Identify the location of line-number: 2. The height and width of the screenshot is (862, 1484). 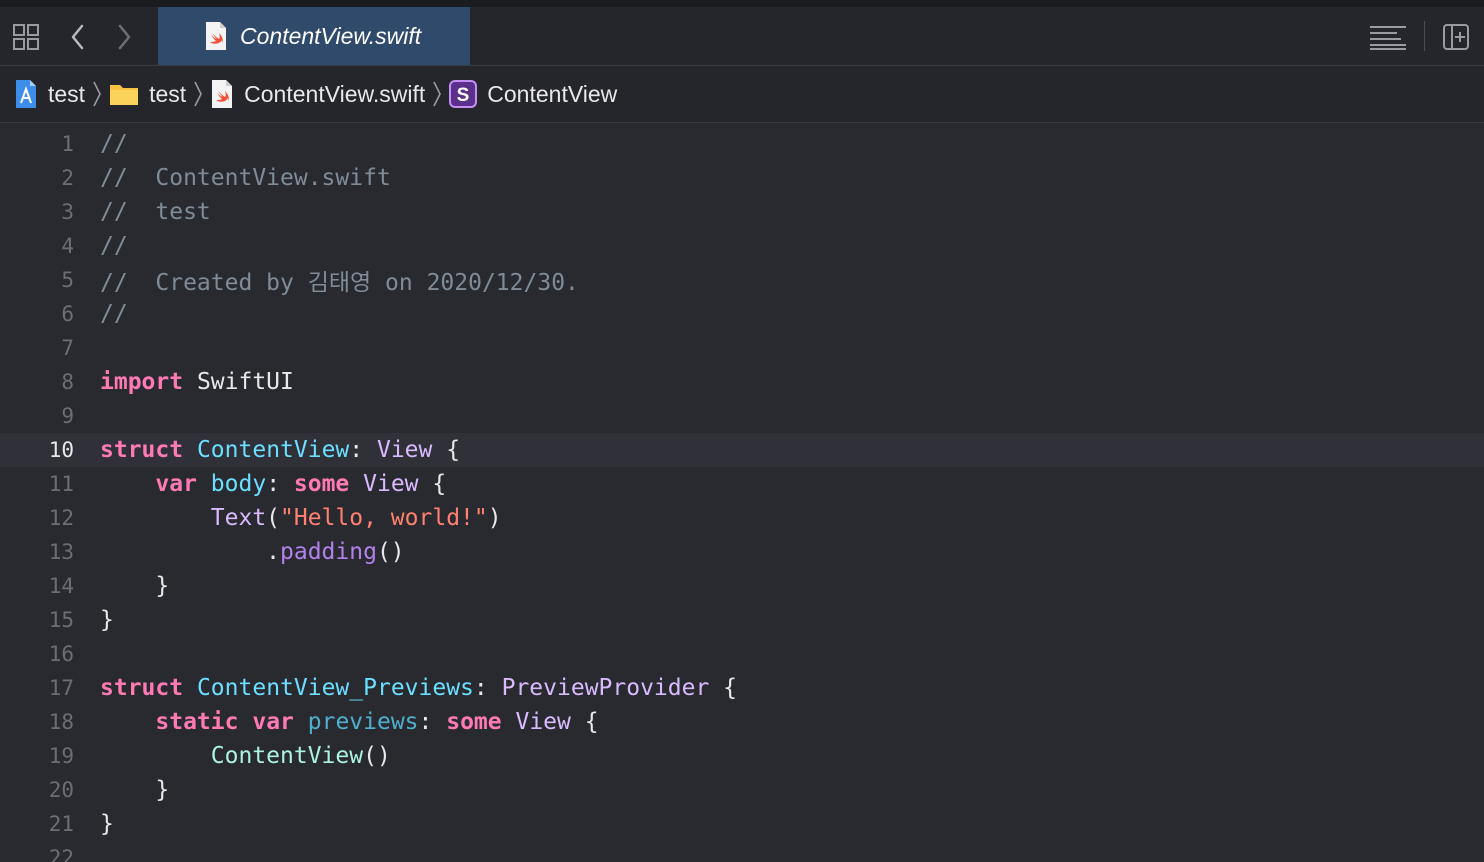
(67, 178).